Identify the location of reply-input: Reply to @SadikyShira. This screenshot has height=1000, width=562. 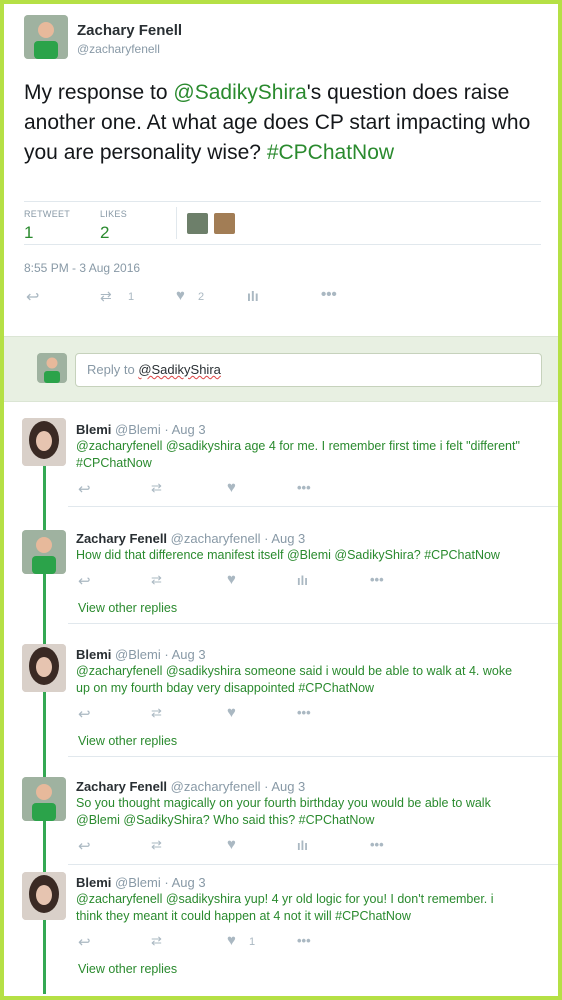
(308, 370).